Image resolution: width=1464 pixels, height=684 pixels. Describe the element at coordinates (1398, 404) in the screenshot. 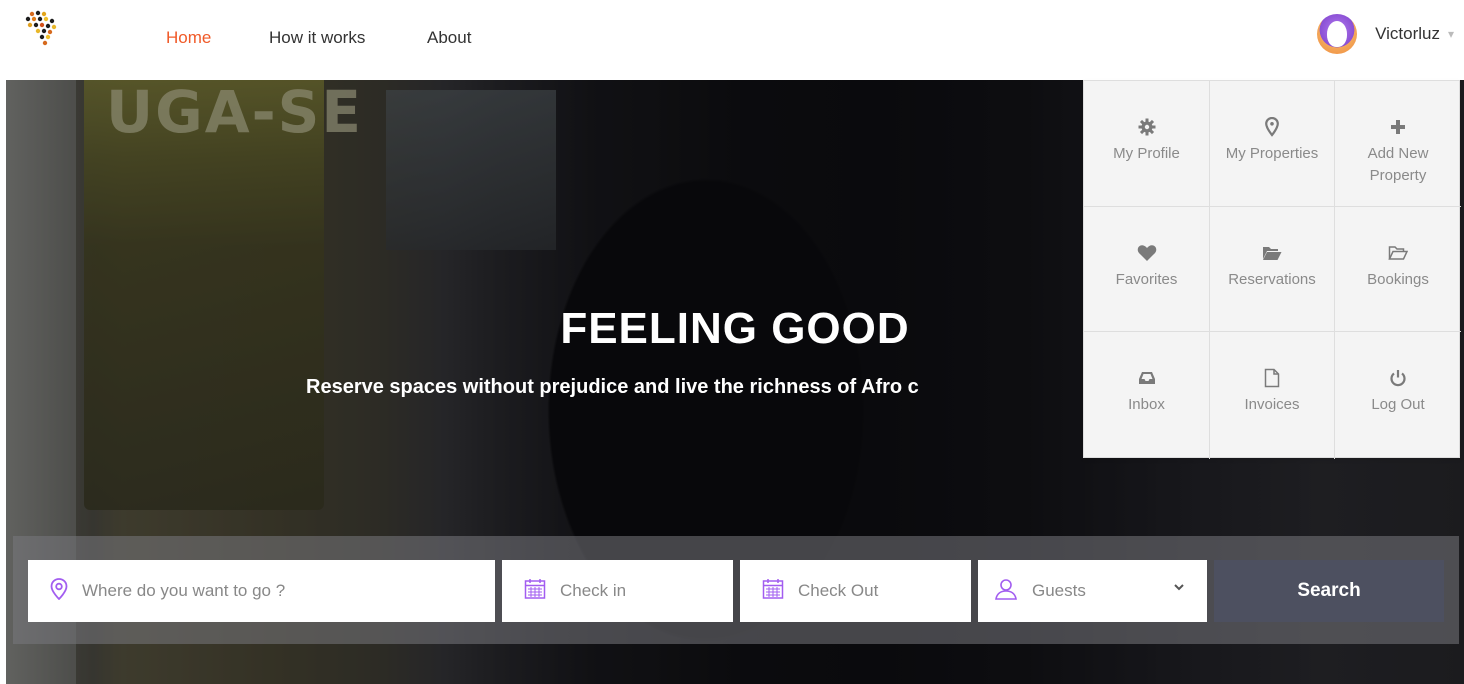

I see `menu-item-label: Log Out` at that location.